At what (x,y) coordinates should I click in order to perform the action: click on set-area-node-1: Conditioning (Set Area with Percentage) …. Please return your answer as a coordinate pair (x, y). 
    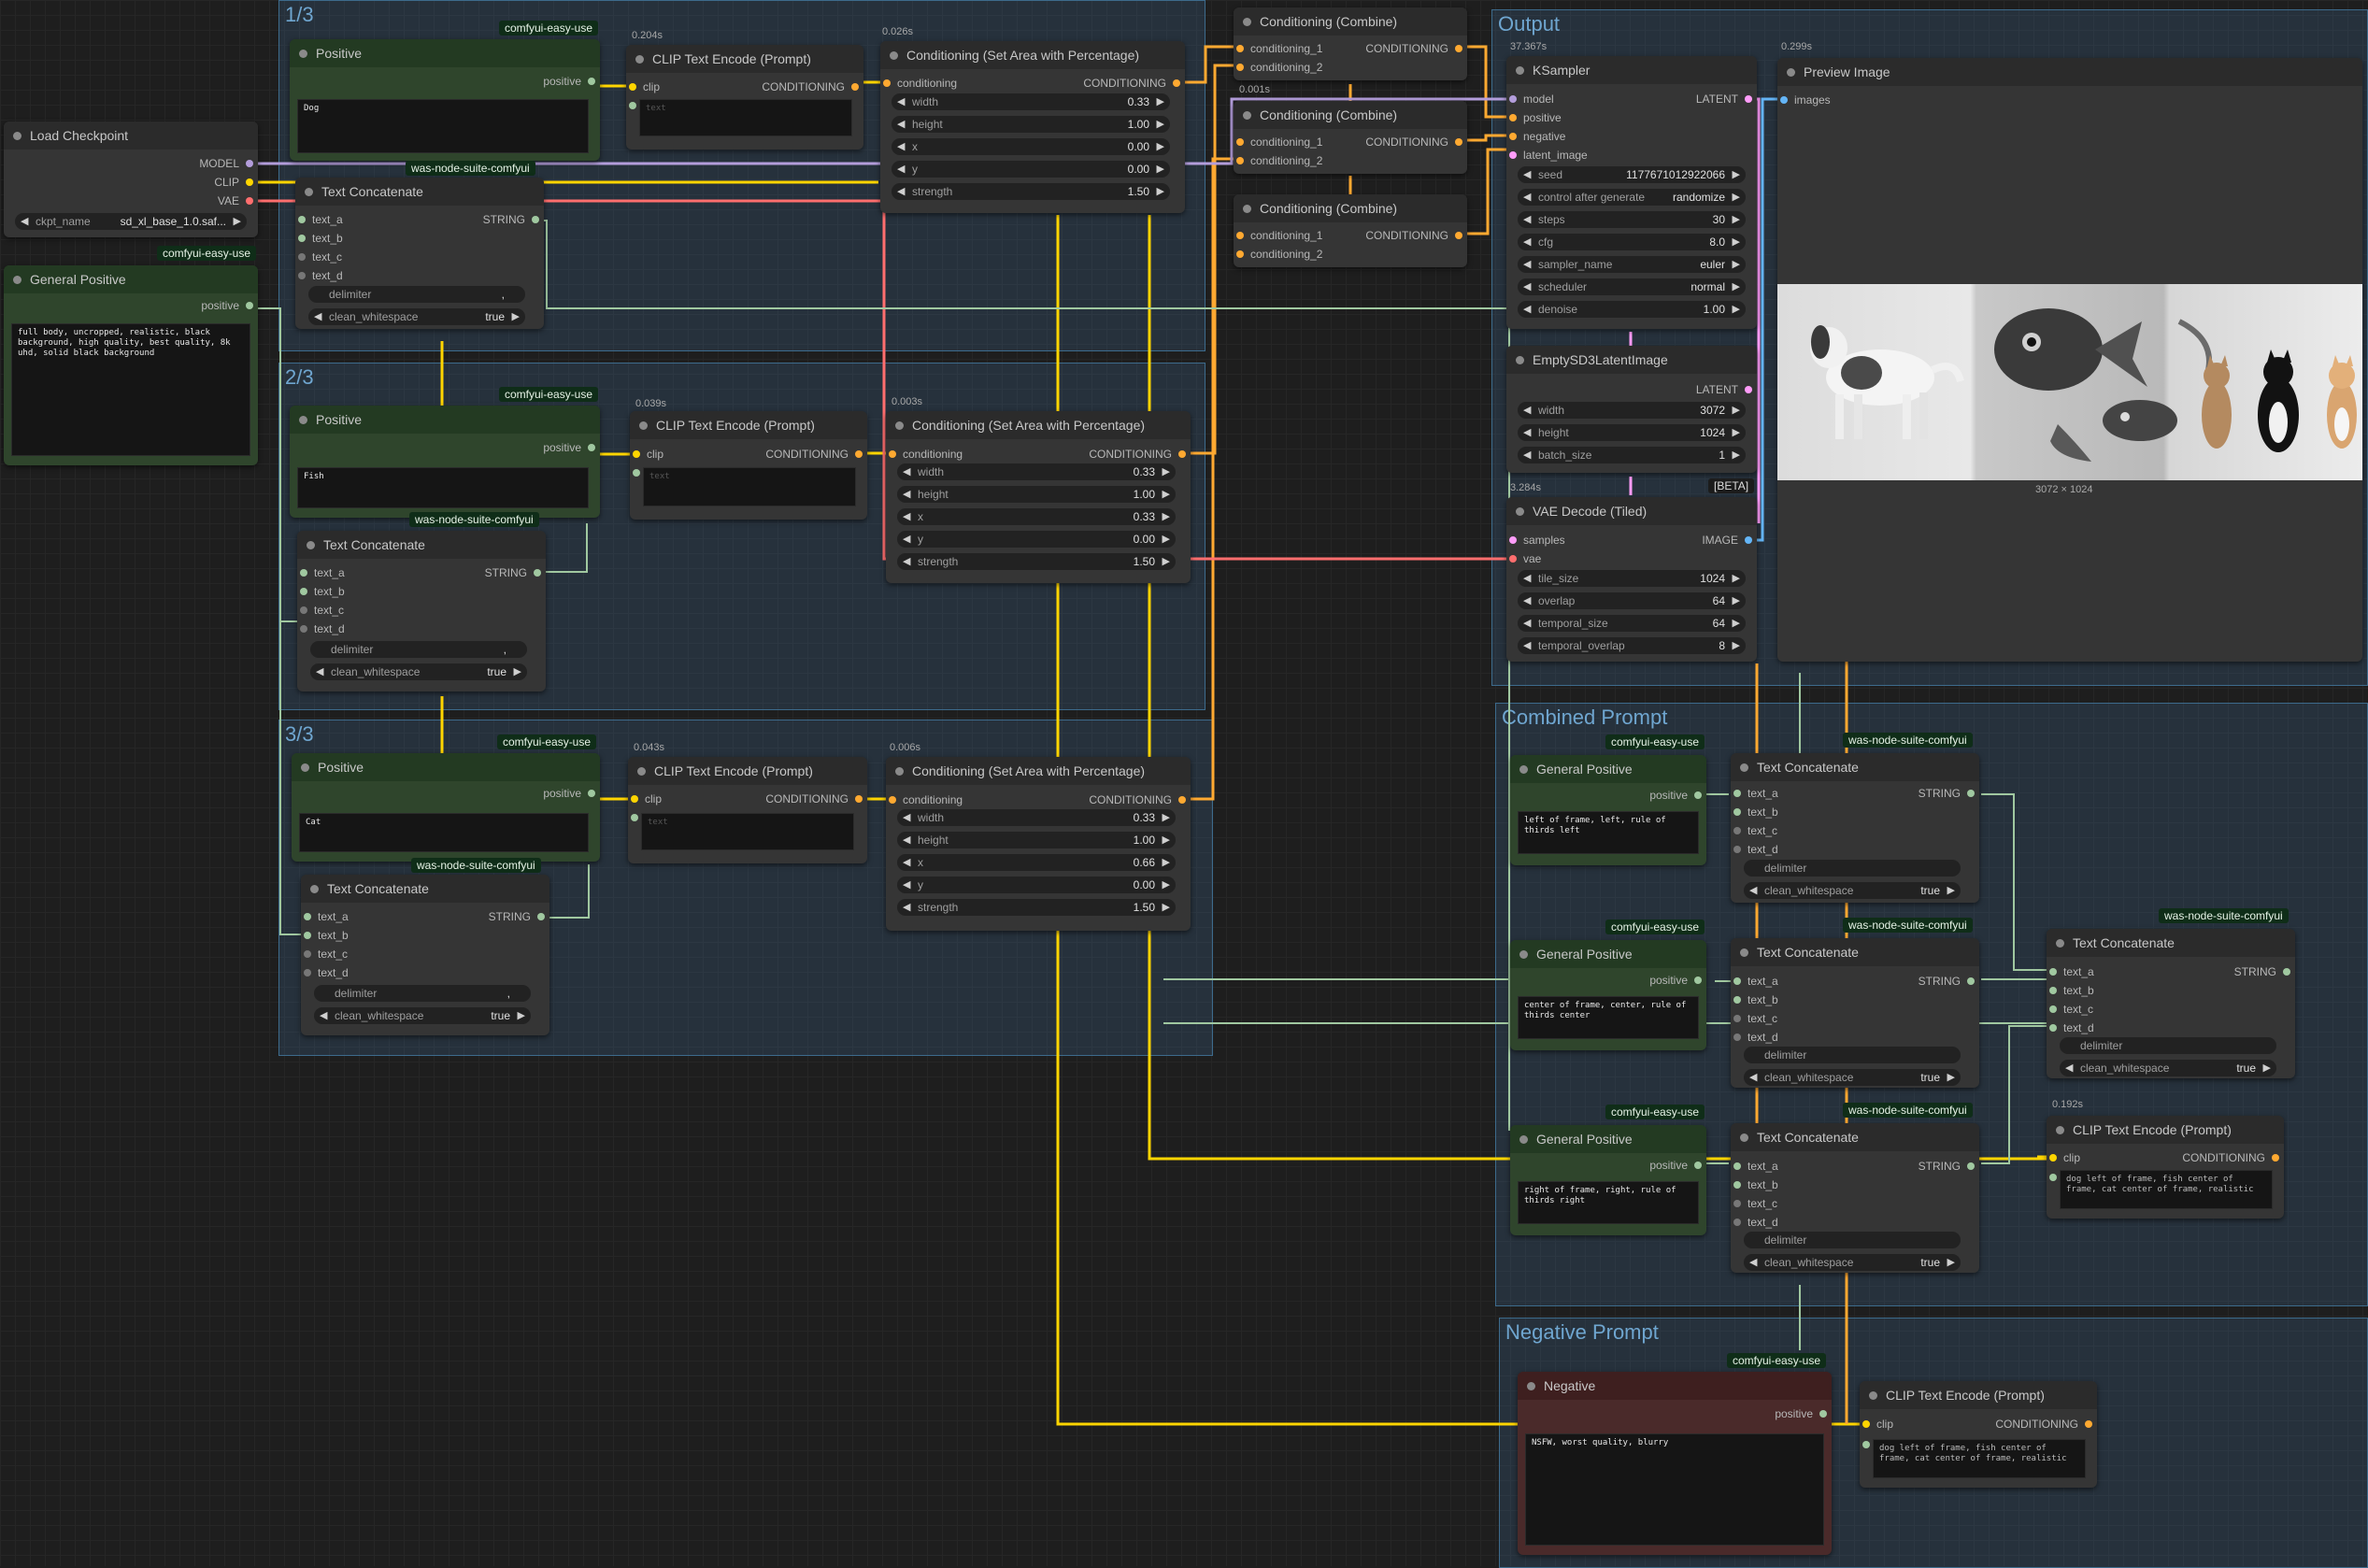
    Looking at the image, I should click on (1032, 127).